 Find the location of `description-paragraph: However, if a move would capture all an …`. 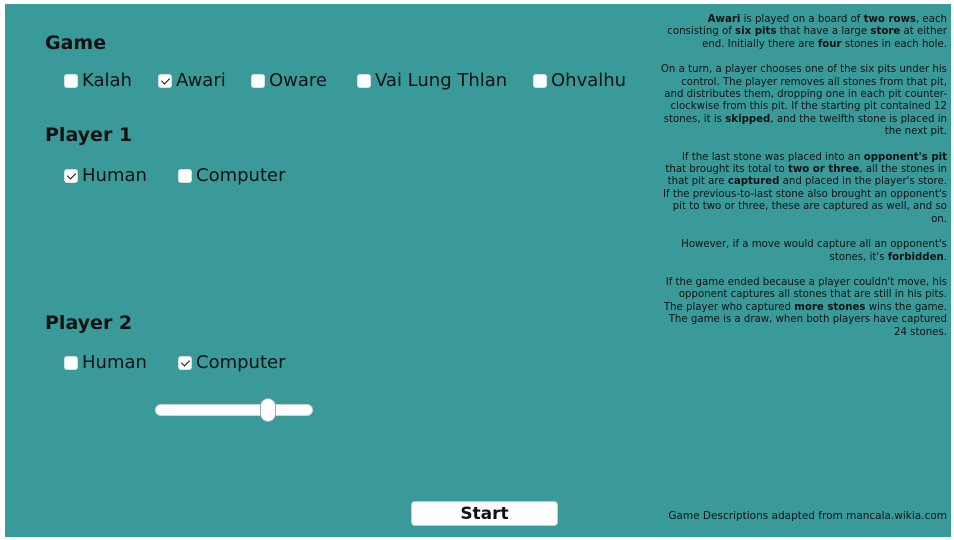

description-paragraph: However, if a move would capture all an … is located at coordinates (803, 251).